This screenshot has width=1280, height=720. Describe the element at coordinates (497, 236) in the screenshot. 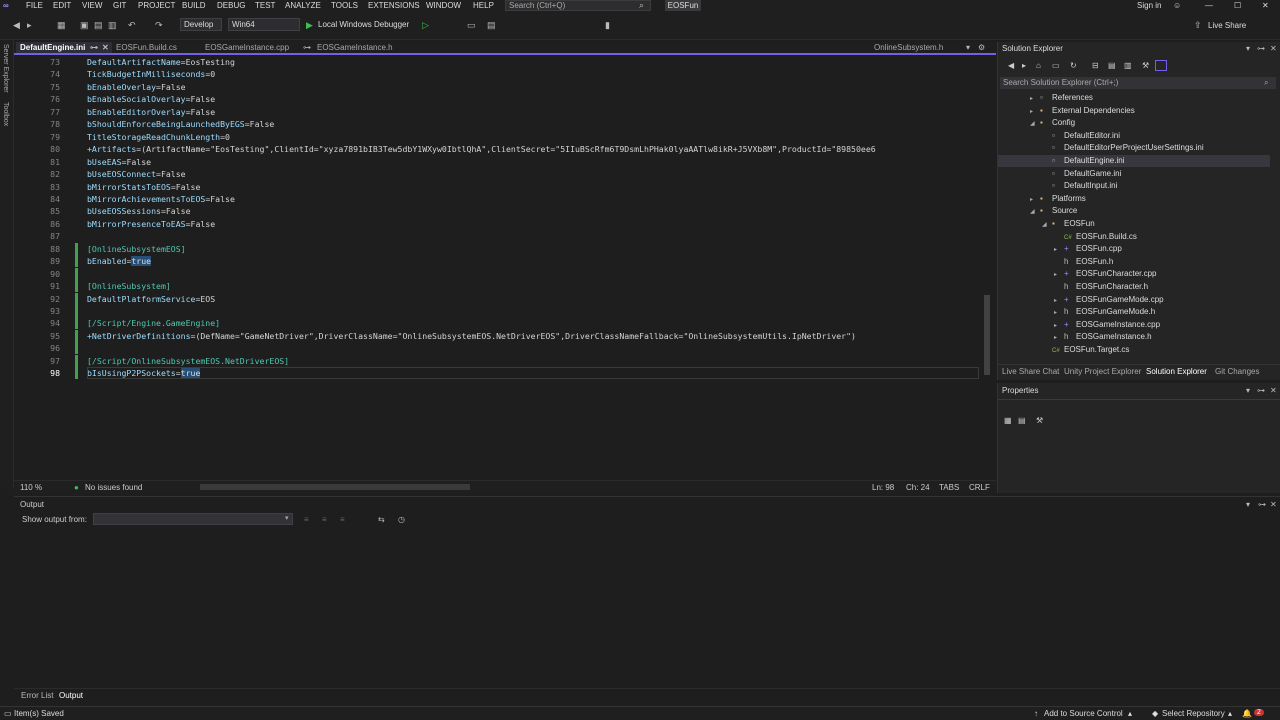

I see `code-line: 87` at that location.